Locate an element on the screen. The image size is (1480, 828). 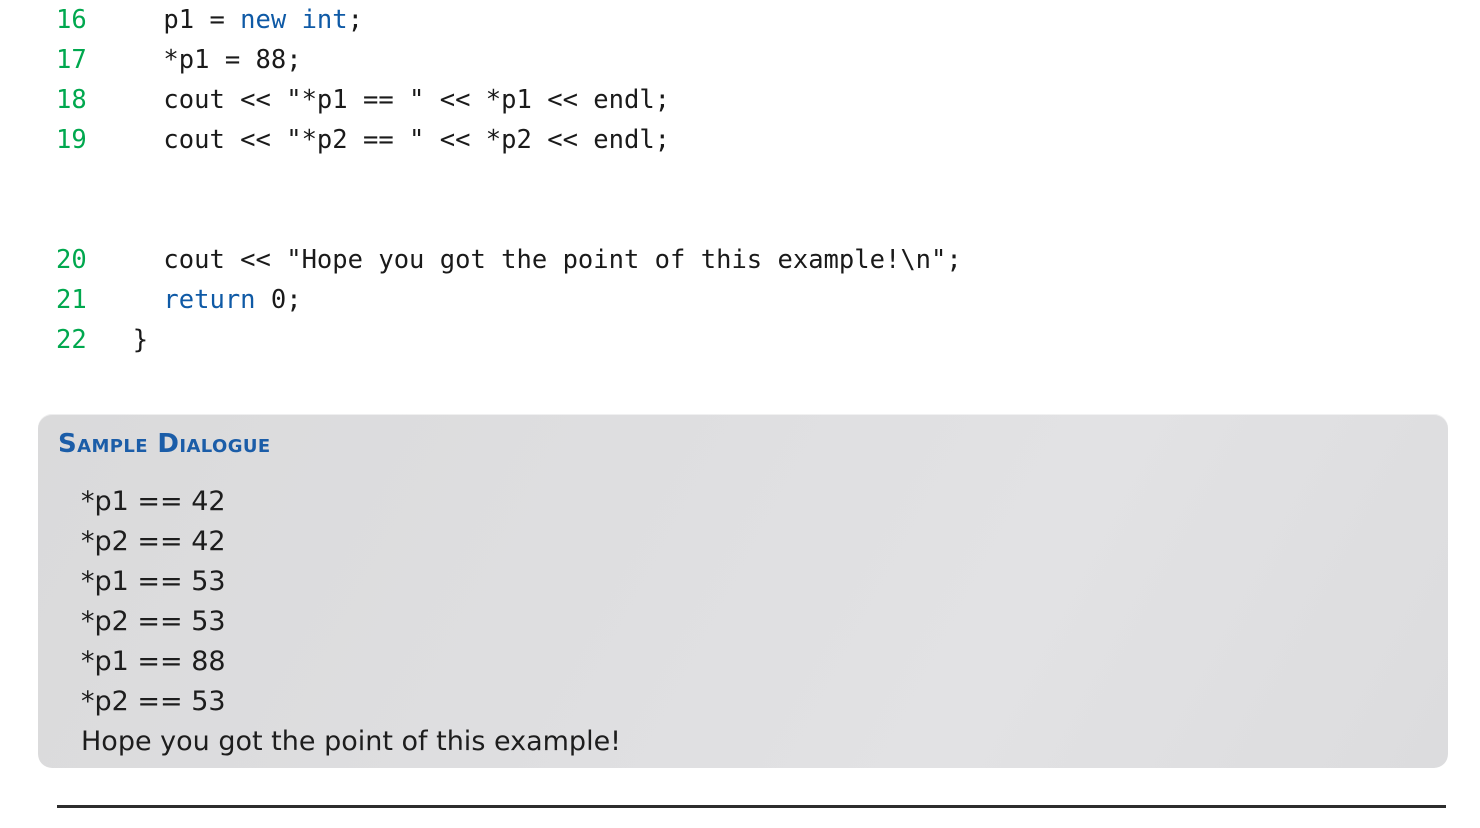
code-line-text: *p1 = 88; is located at coordinates (202, 60).